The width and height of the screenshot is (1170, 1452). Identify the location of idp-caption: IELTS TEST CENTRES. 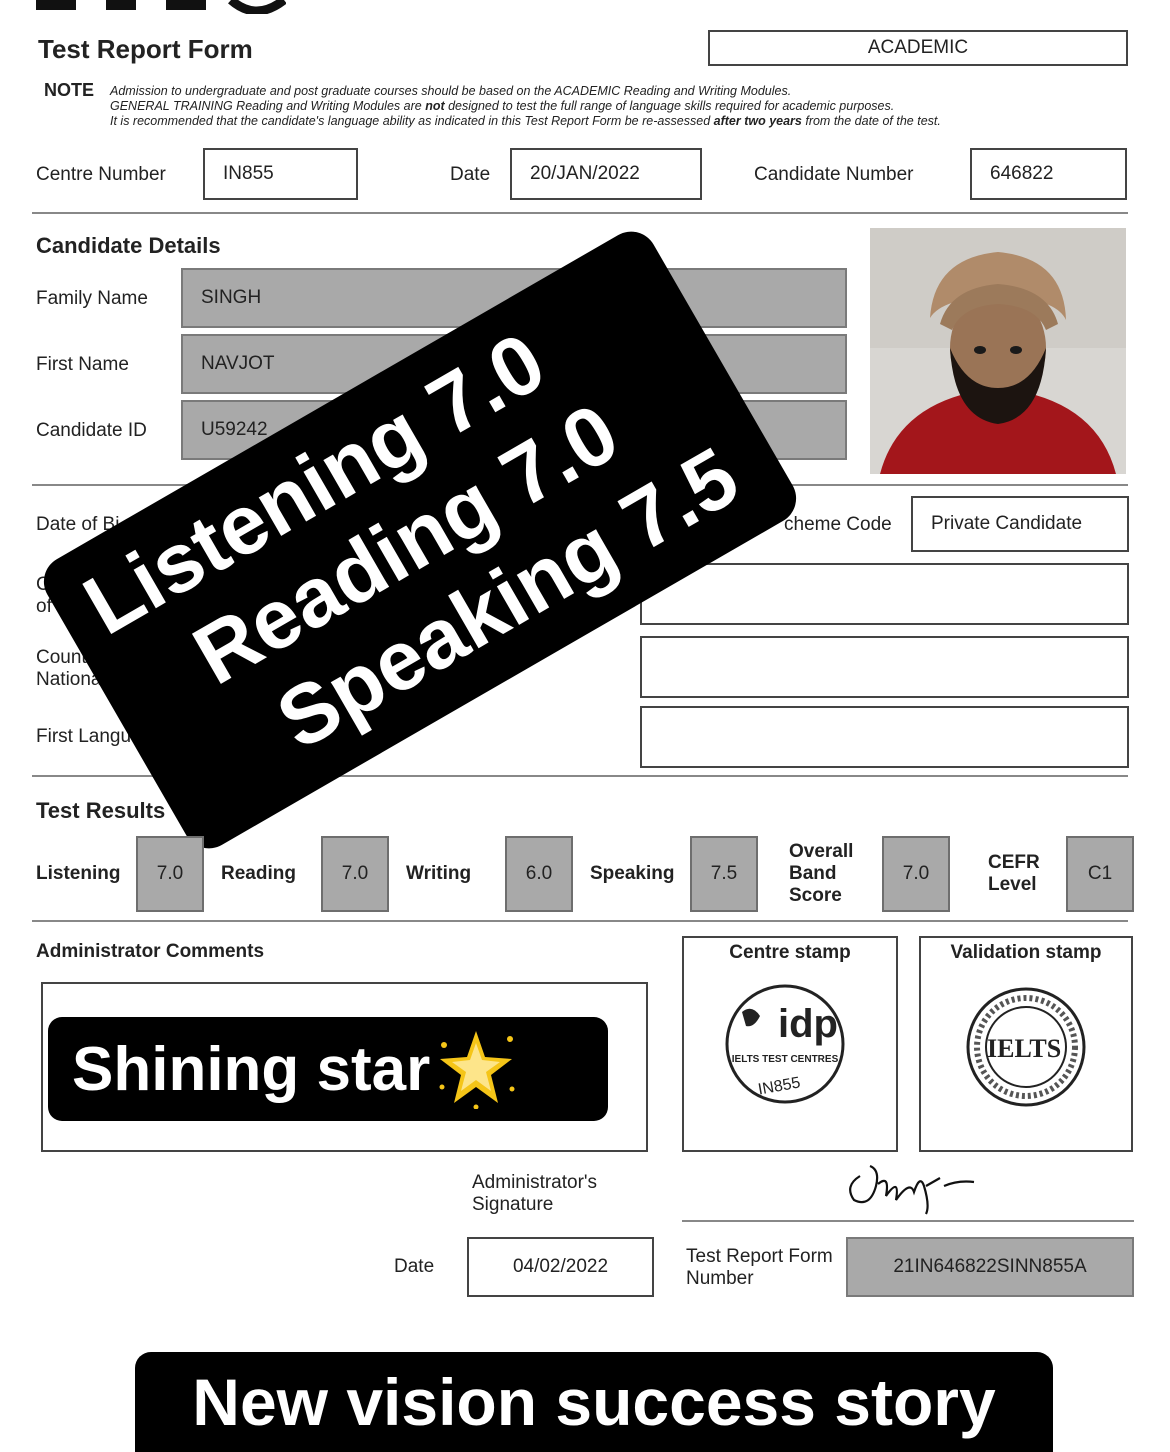
(785, 1059).